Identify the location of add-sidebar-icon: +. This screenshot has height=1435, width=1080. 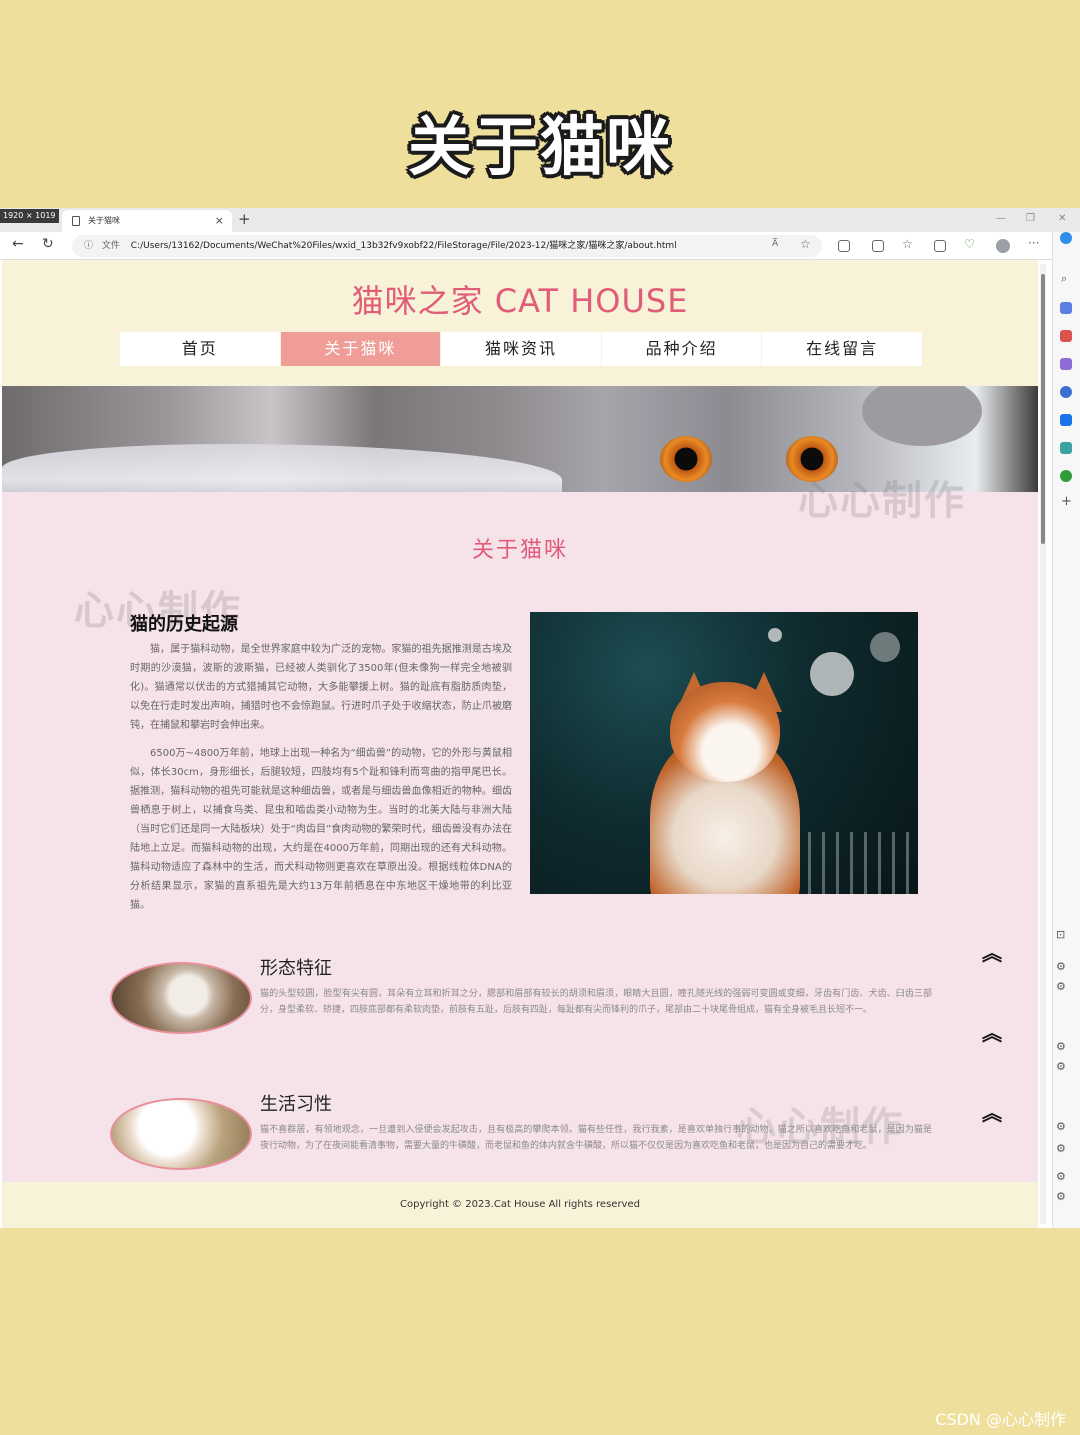
(1066, 501).